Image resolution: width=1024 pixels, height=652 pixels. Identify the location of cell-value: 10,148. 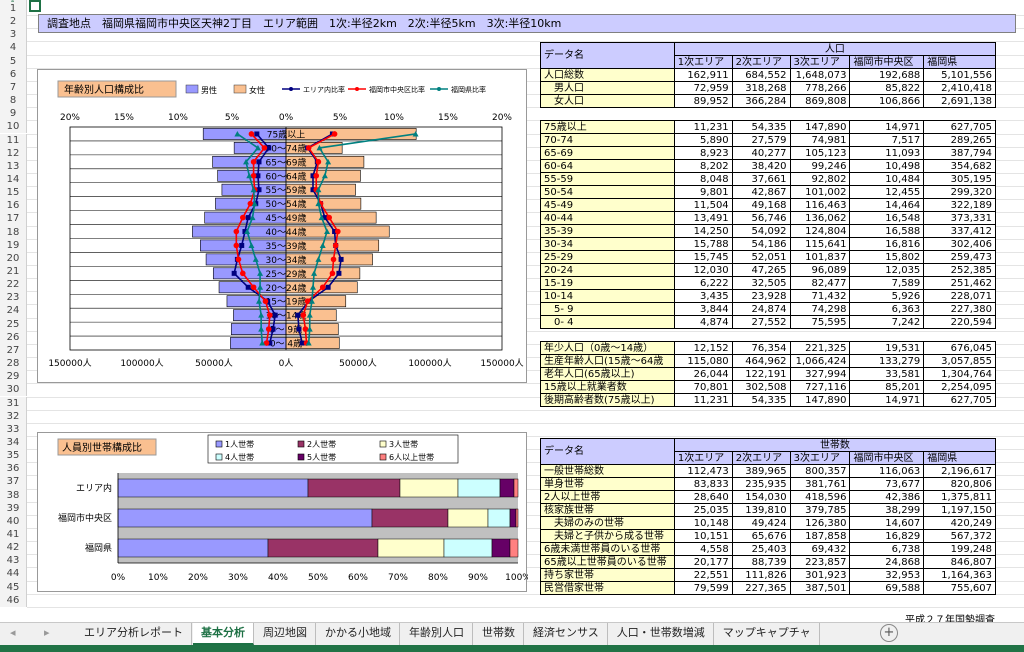
(703, 523).